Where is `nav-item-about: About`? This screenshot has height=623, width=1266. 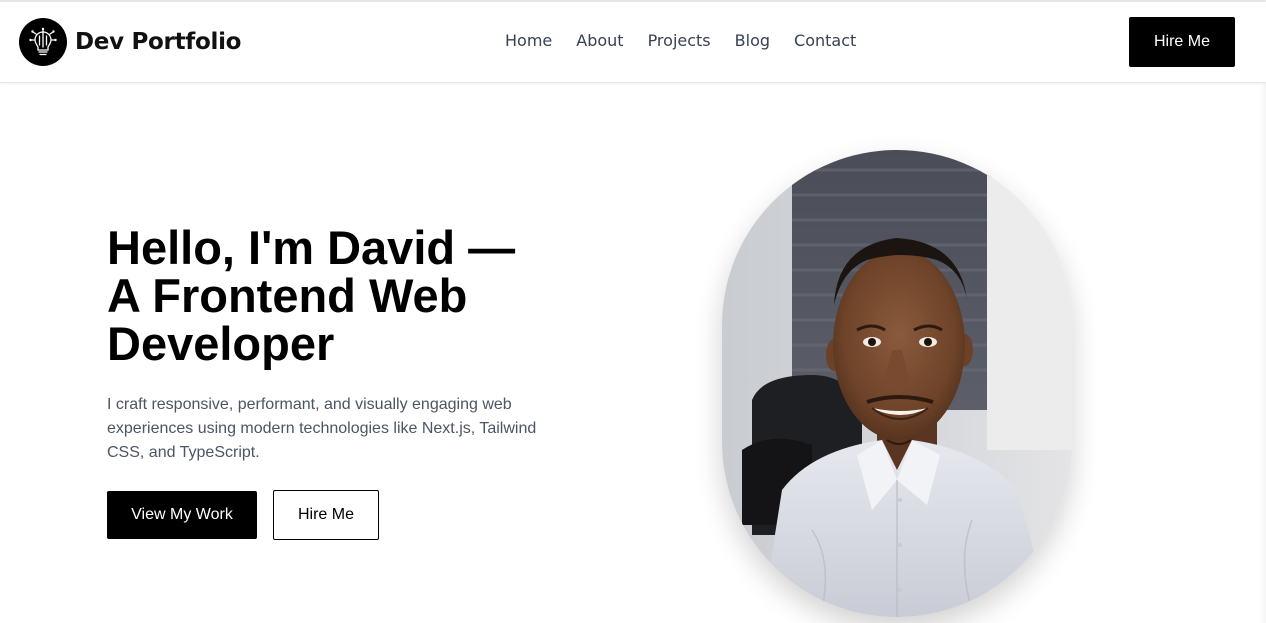
nav-item-about: About is located at coordinates (599, 40).